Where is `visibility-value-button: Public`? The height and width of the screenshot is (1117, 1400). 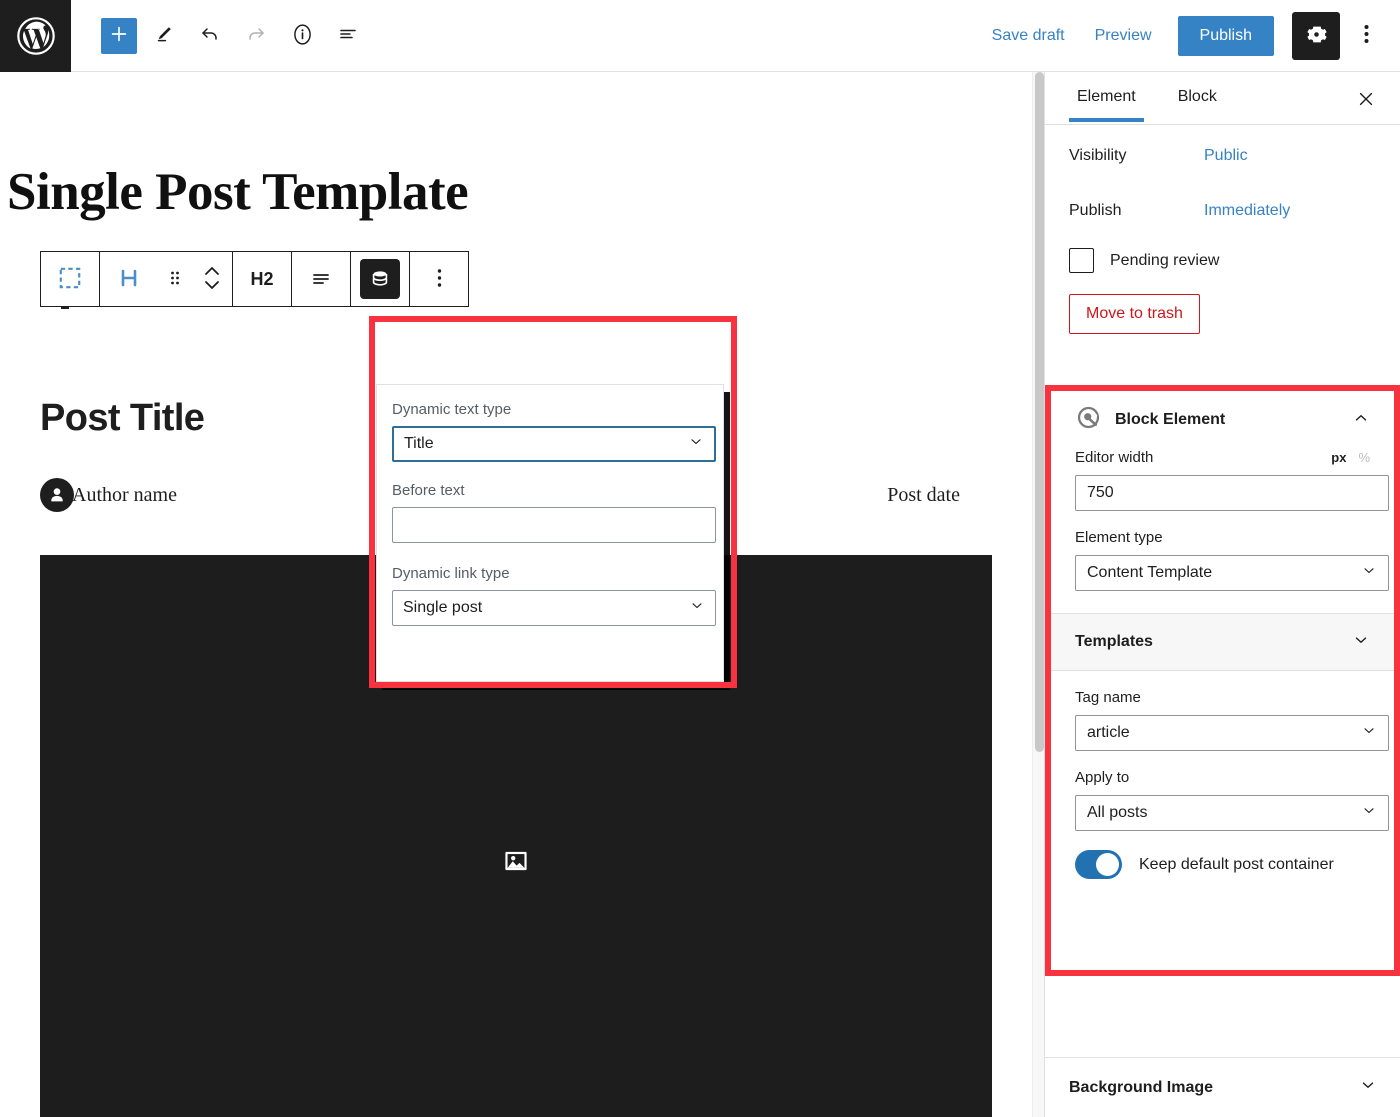
visibility-value-button: Public is located at coordinates (1290, 156).